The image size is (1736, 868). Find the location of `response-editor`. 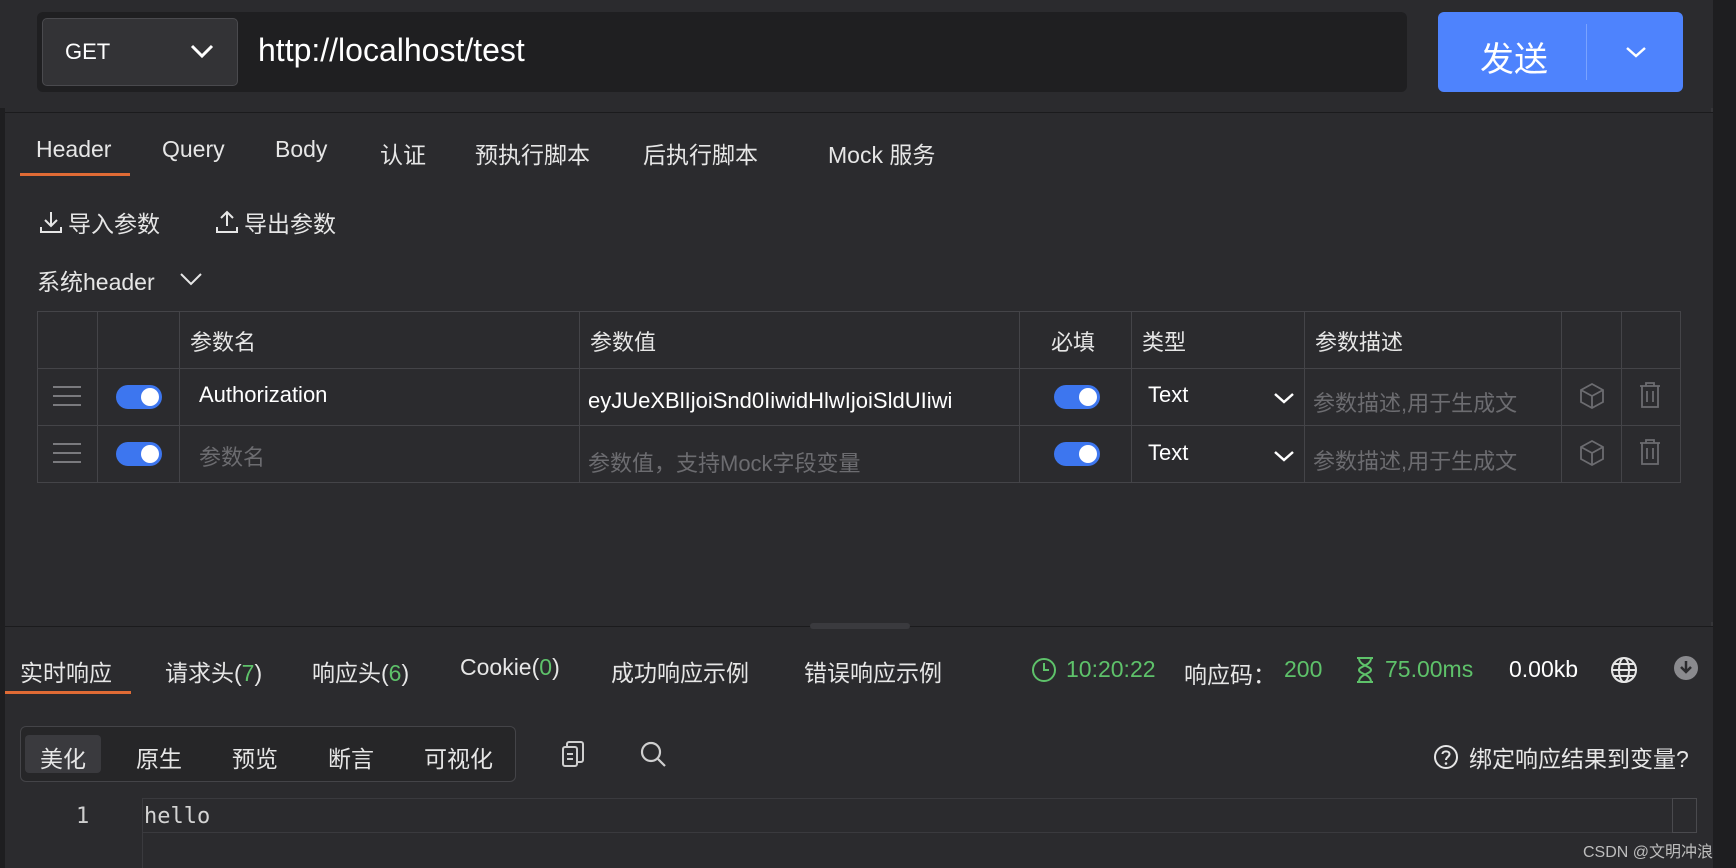

response-editor is located at coordinates (919, 833).